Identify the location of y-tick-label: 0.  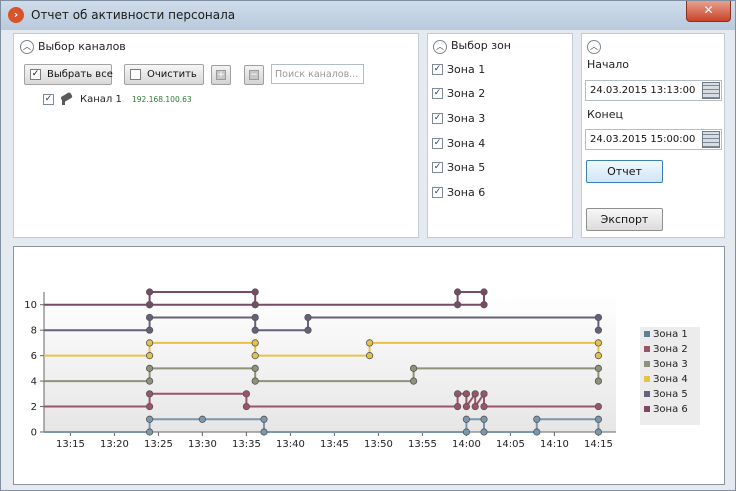
(34, 433).